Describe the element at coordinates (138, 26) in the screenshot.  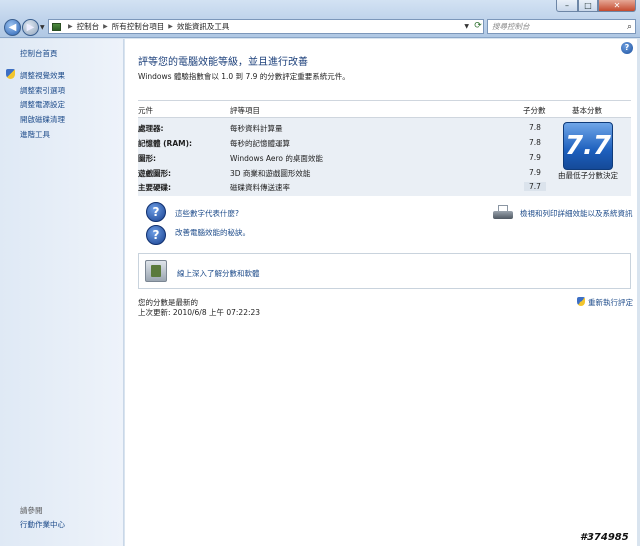
I see `breadcrumb-all-items: 所有控制台項目` at that location.